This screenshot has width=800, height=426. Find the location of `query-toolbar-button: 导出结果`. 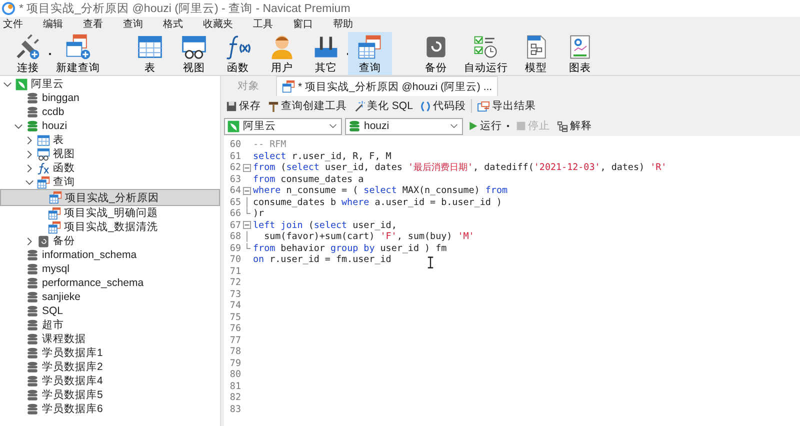

query-toolbar-button: 导出结果 is located at coordinates (506, 106).